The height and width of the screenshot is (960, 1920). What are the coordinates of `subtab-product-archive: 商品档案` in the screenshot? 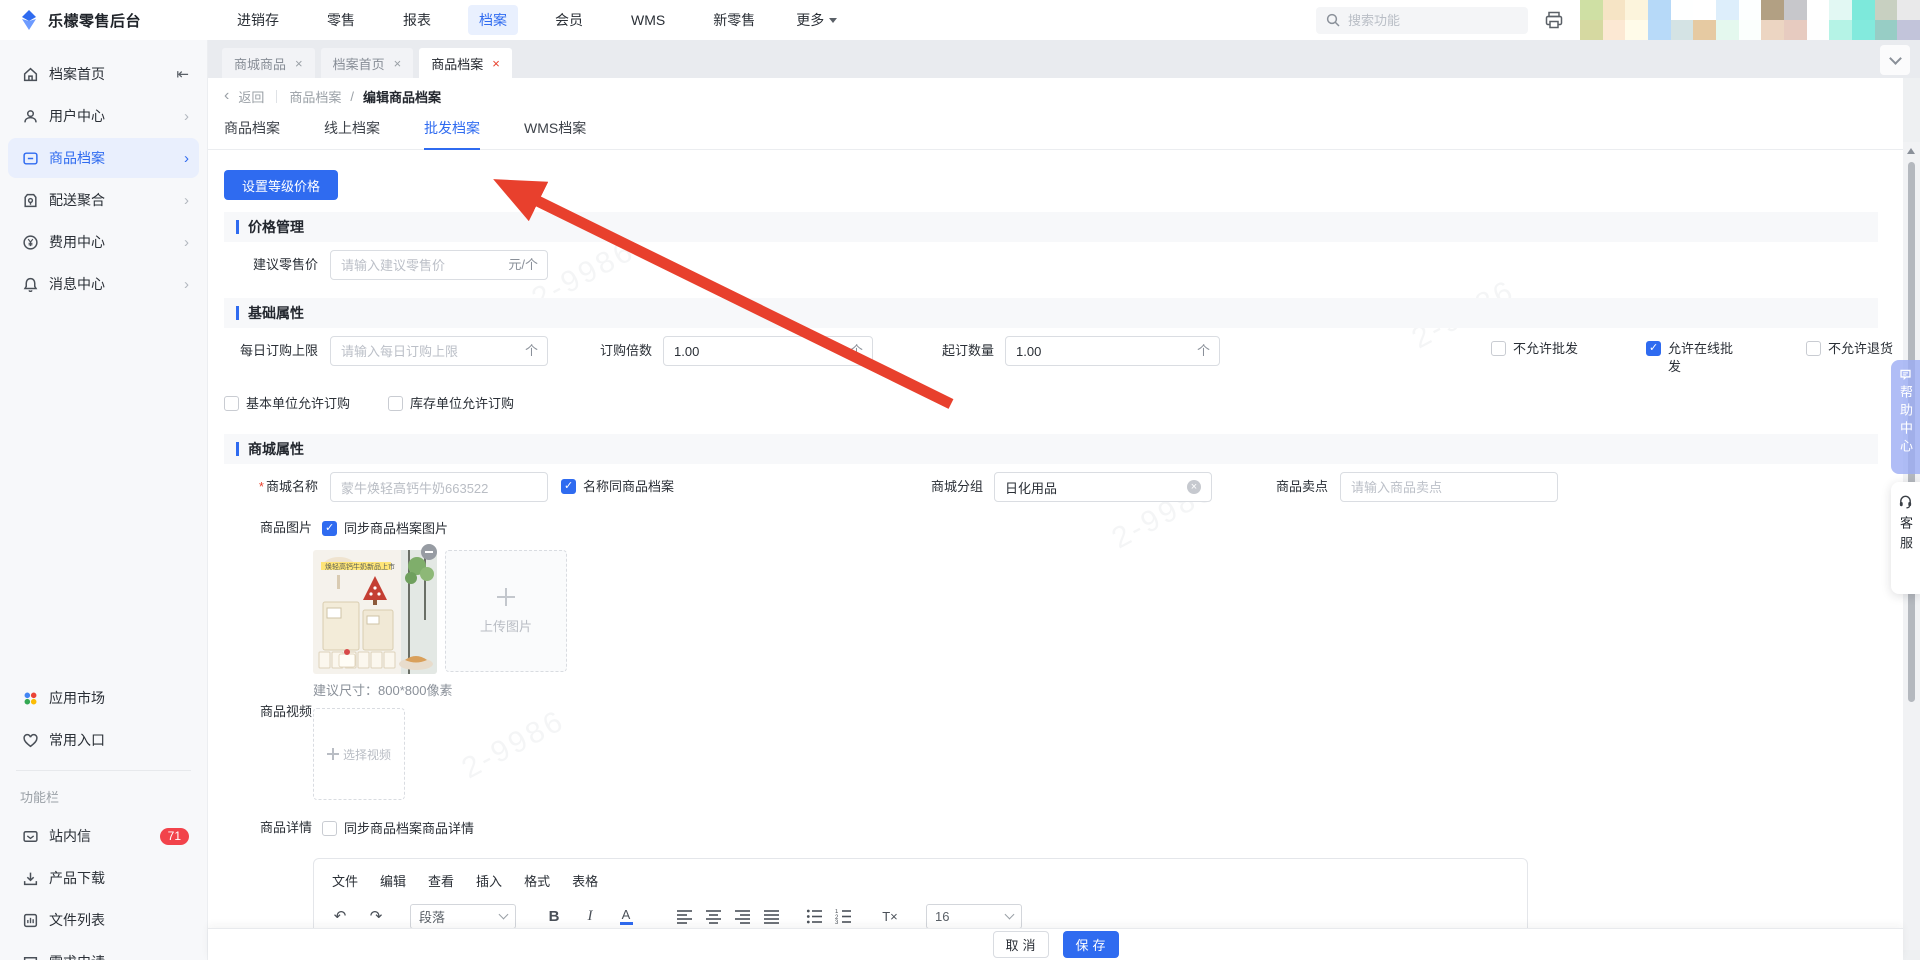 It's located at (252, 134).